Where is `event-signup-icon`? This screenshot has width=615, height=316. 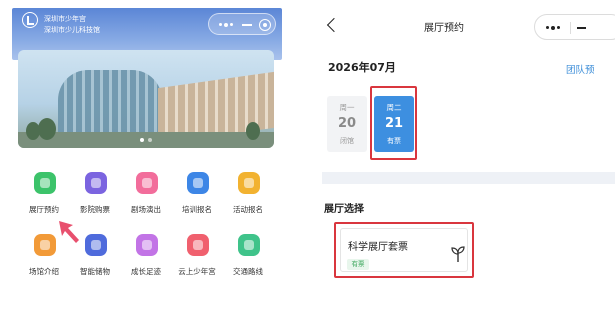 event-signup-icon is located at coordinates (249, 183).